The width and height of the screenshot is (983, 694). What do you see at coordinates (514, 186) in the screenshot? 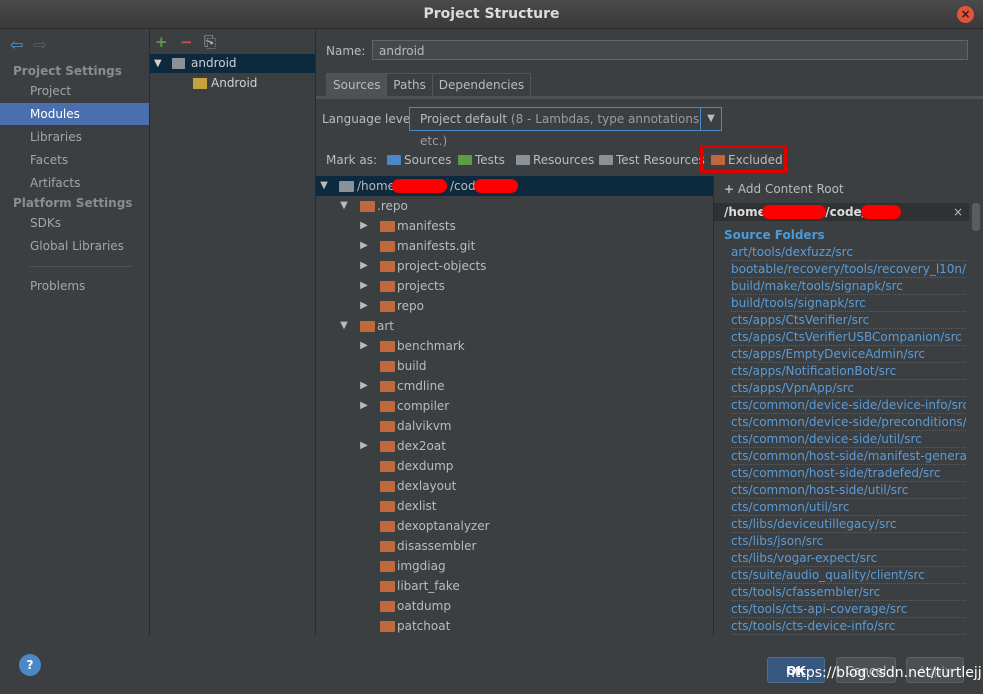
I see `tree-root-row: ▼ /home/ /code/` at bounding box center [514, 186].